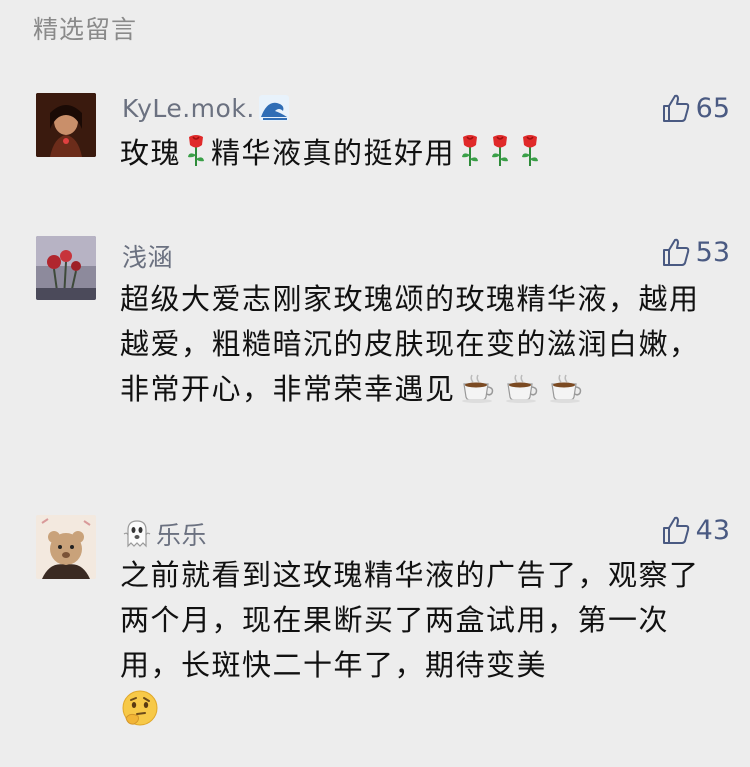  I want to click on like-button: 65, so click(695, 108).